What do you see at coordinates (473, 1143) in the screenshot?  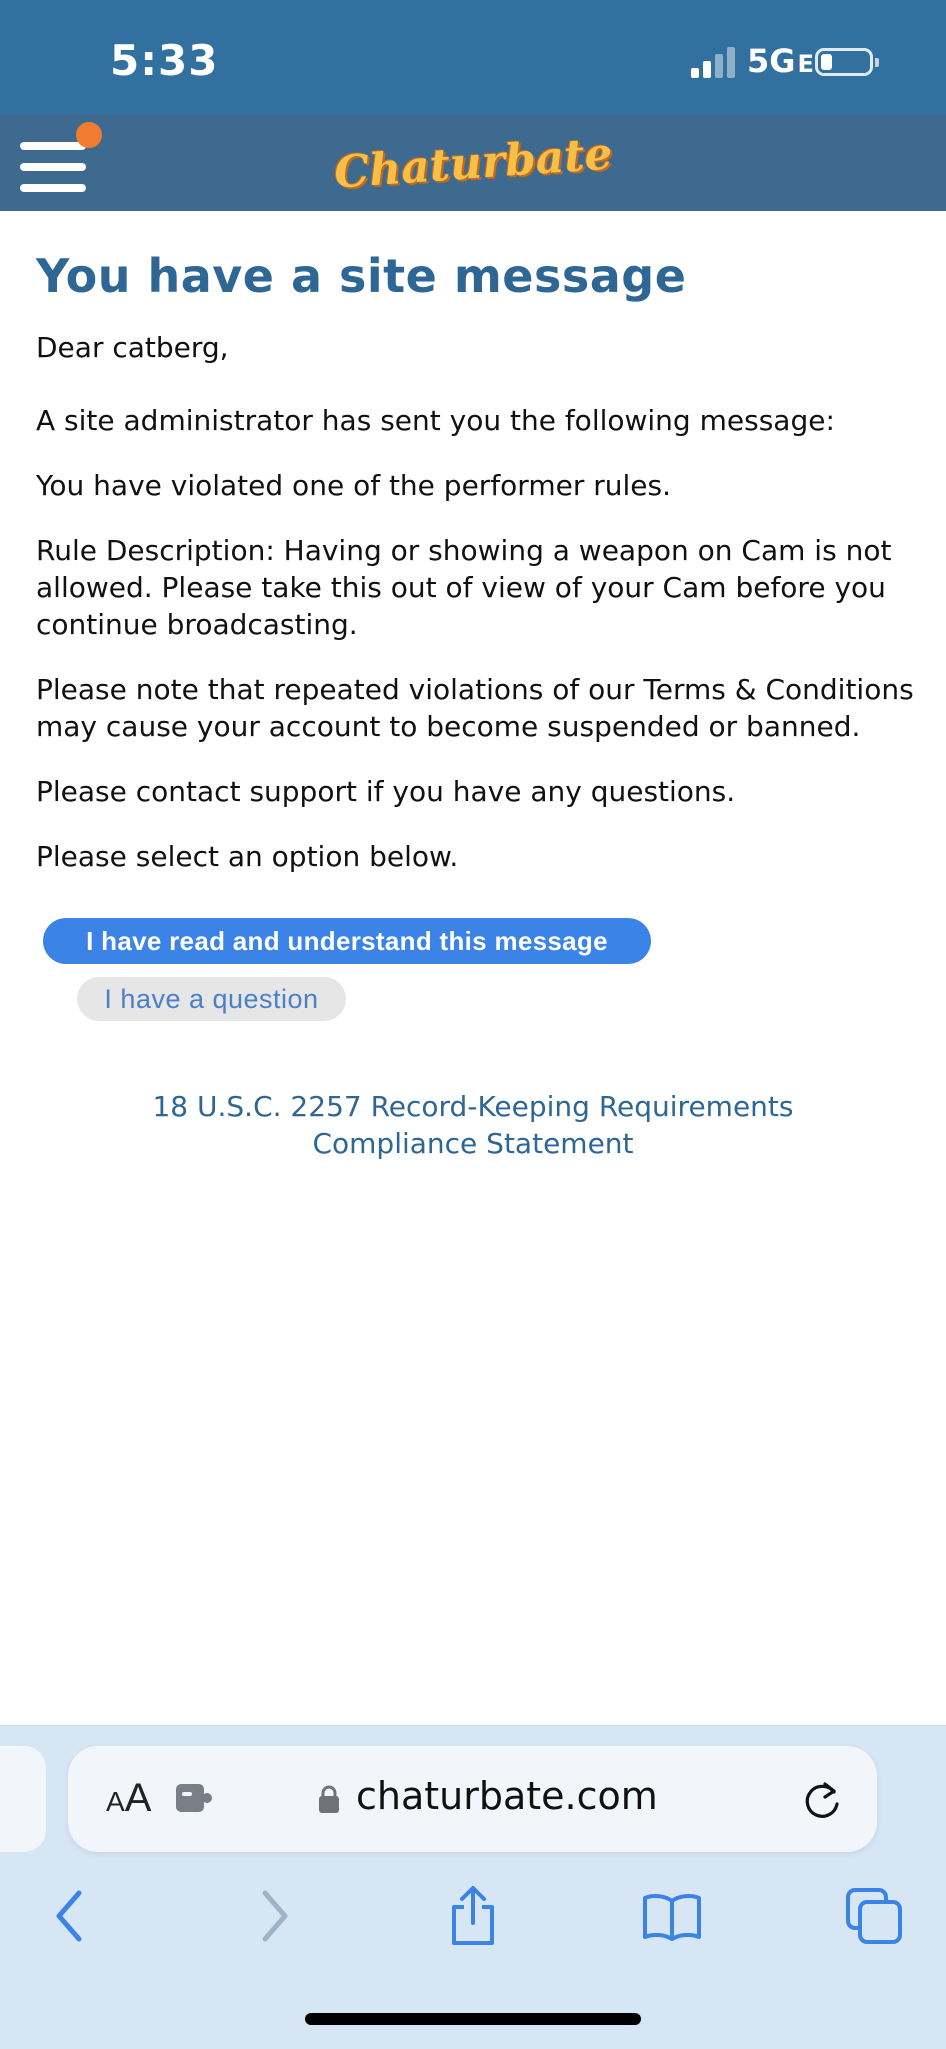 I see `compliance-line-2: Compliance Statement` at bounding box center [473, 1143].